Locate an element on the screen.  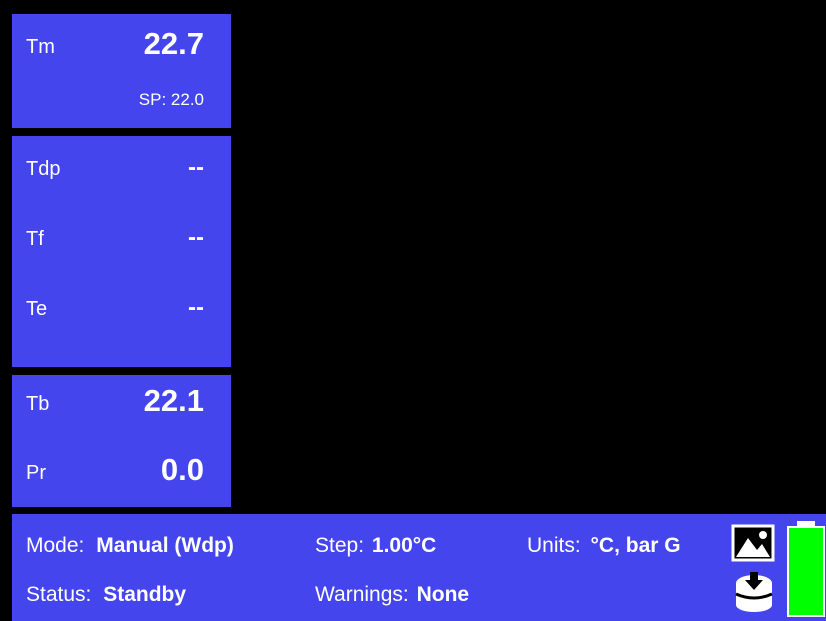
tdp-value: -- is located at coordinates (196, 167).